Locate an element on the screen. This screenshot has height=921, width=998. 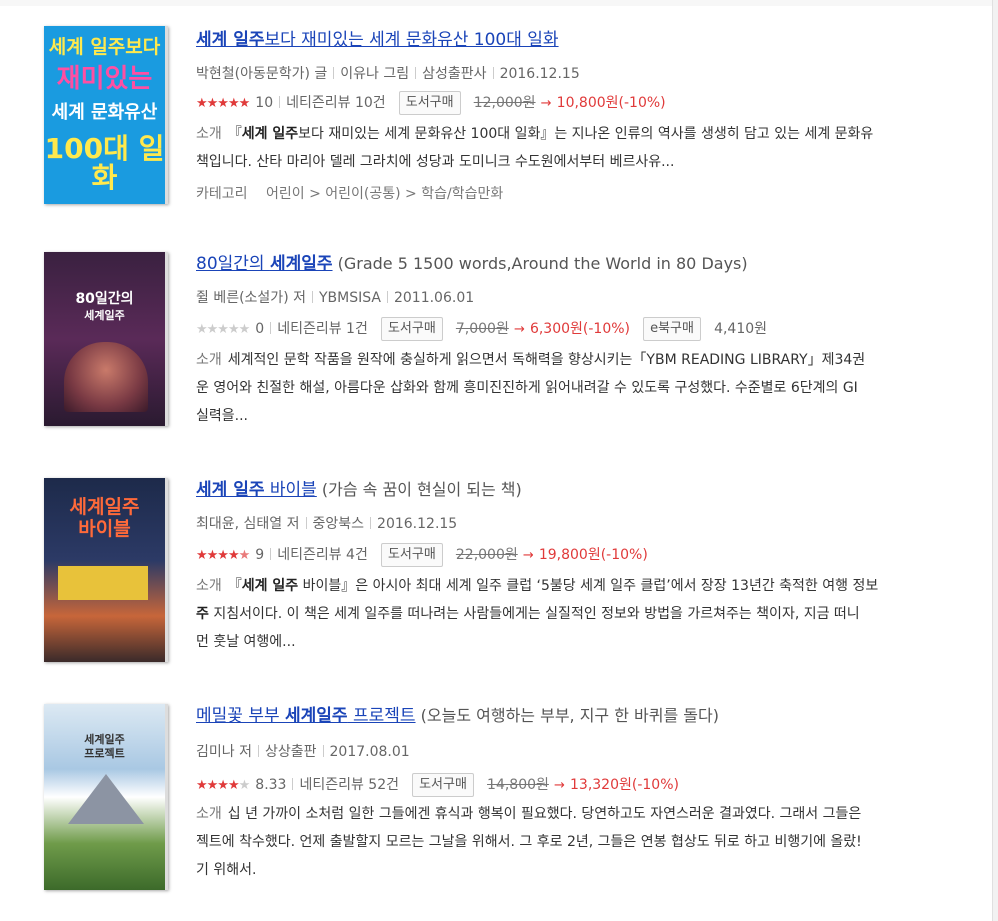
desc-text: 『 is located at coordinates (234, 586).